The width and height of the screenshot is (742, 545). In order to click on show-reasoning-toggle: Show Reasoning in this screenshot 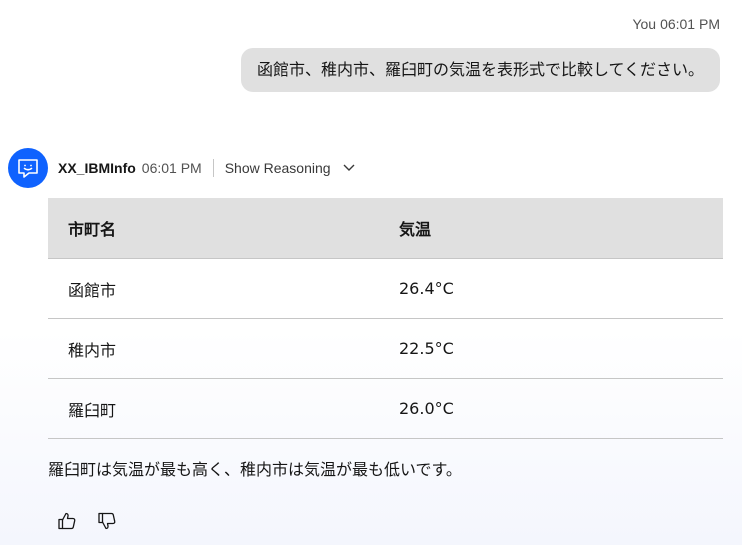, I will do `click(290, 168)`.